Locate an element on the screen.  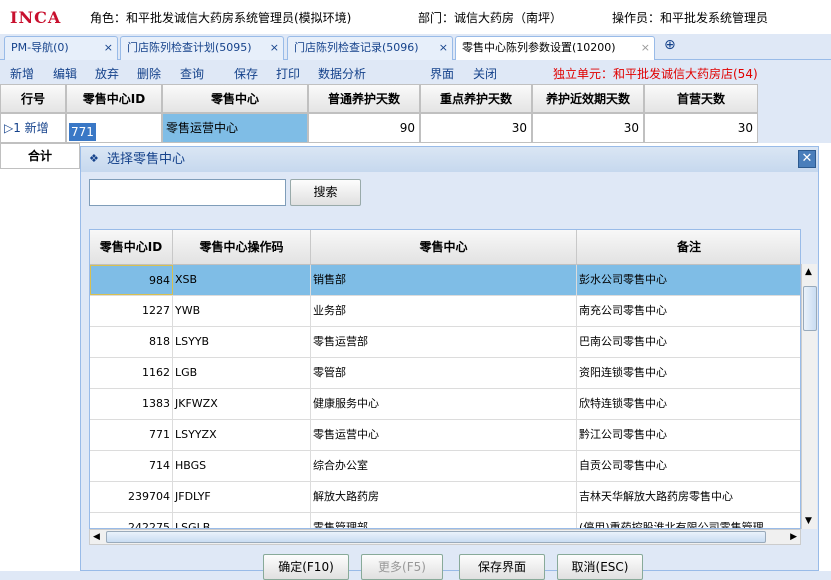
cell-name: 健康服务中心 is located at coordinates (444, 404).